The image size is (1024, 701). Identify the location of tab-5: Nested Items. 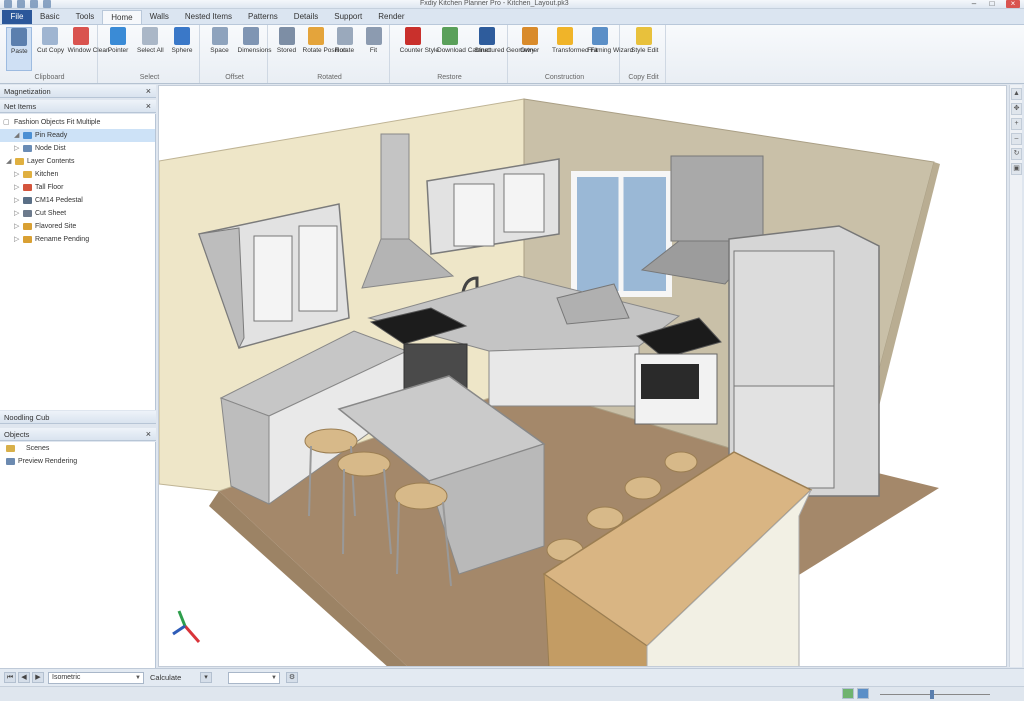
(208, 17).